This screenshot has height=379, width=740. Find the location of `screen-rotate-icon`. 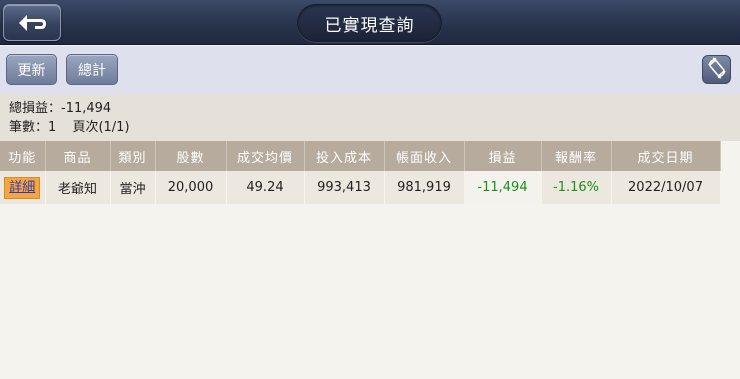

screen-rotate-icon is located at coordinates (717, 69).